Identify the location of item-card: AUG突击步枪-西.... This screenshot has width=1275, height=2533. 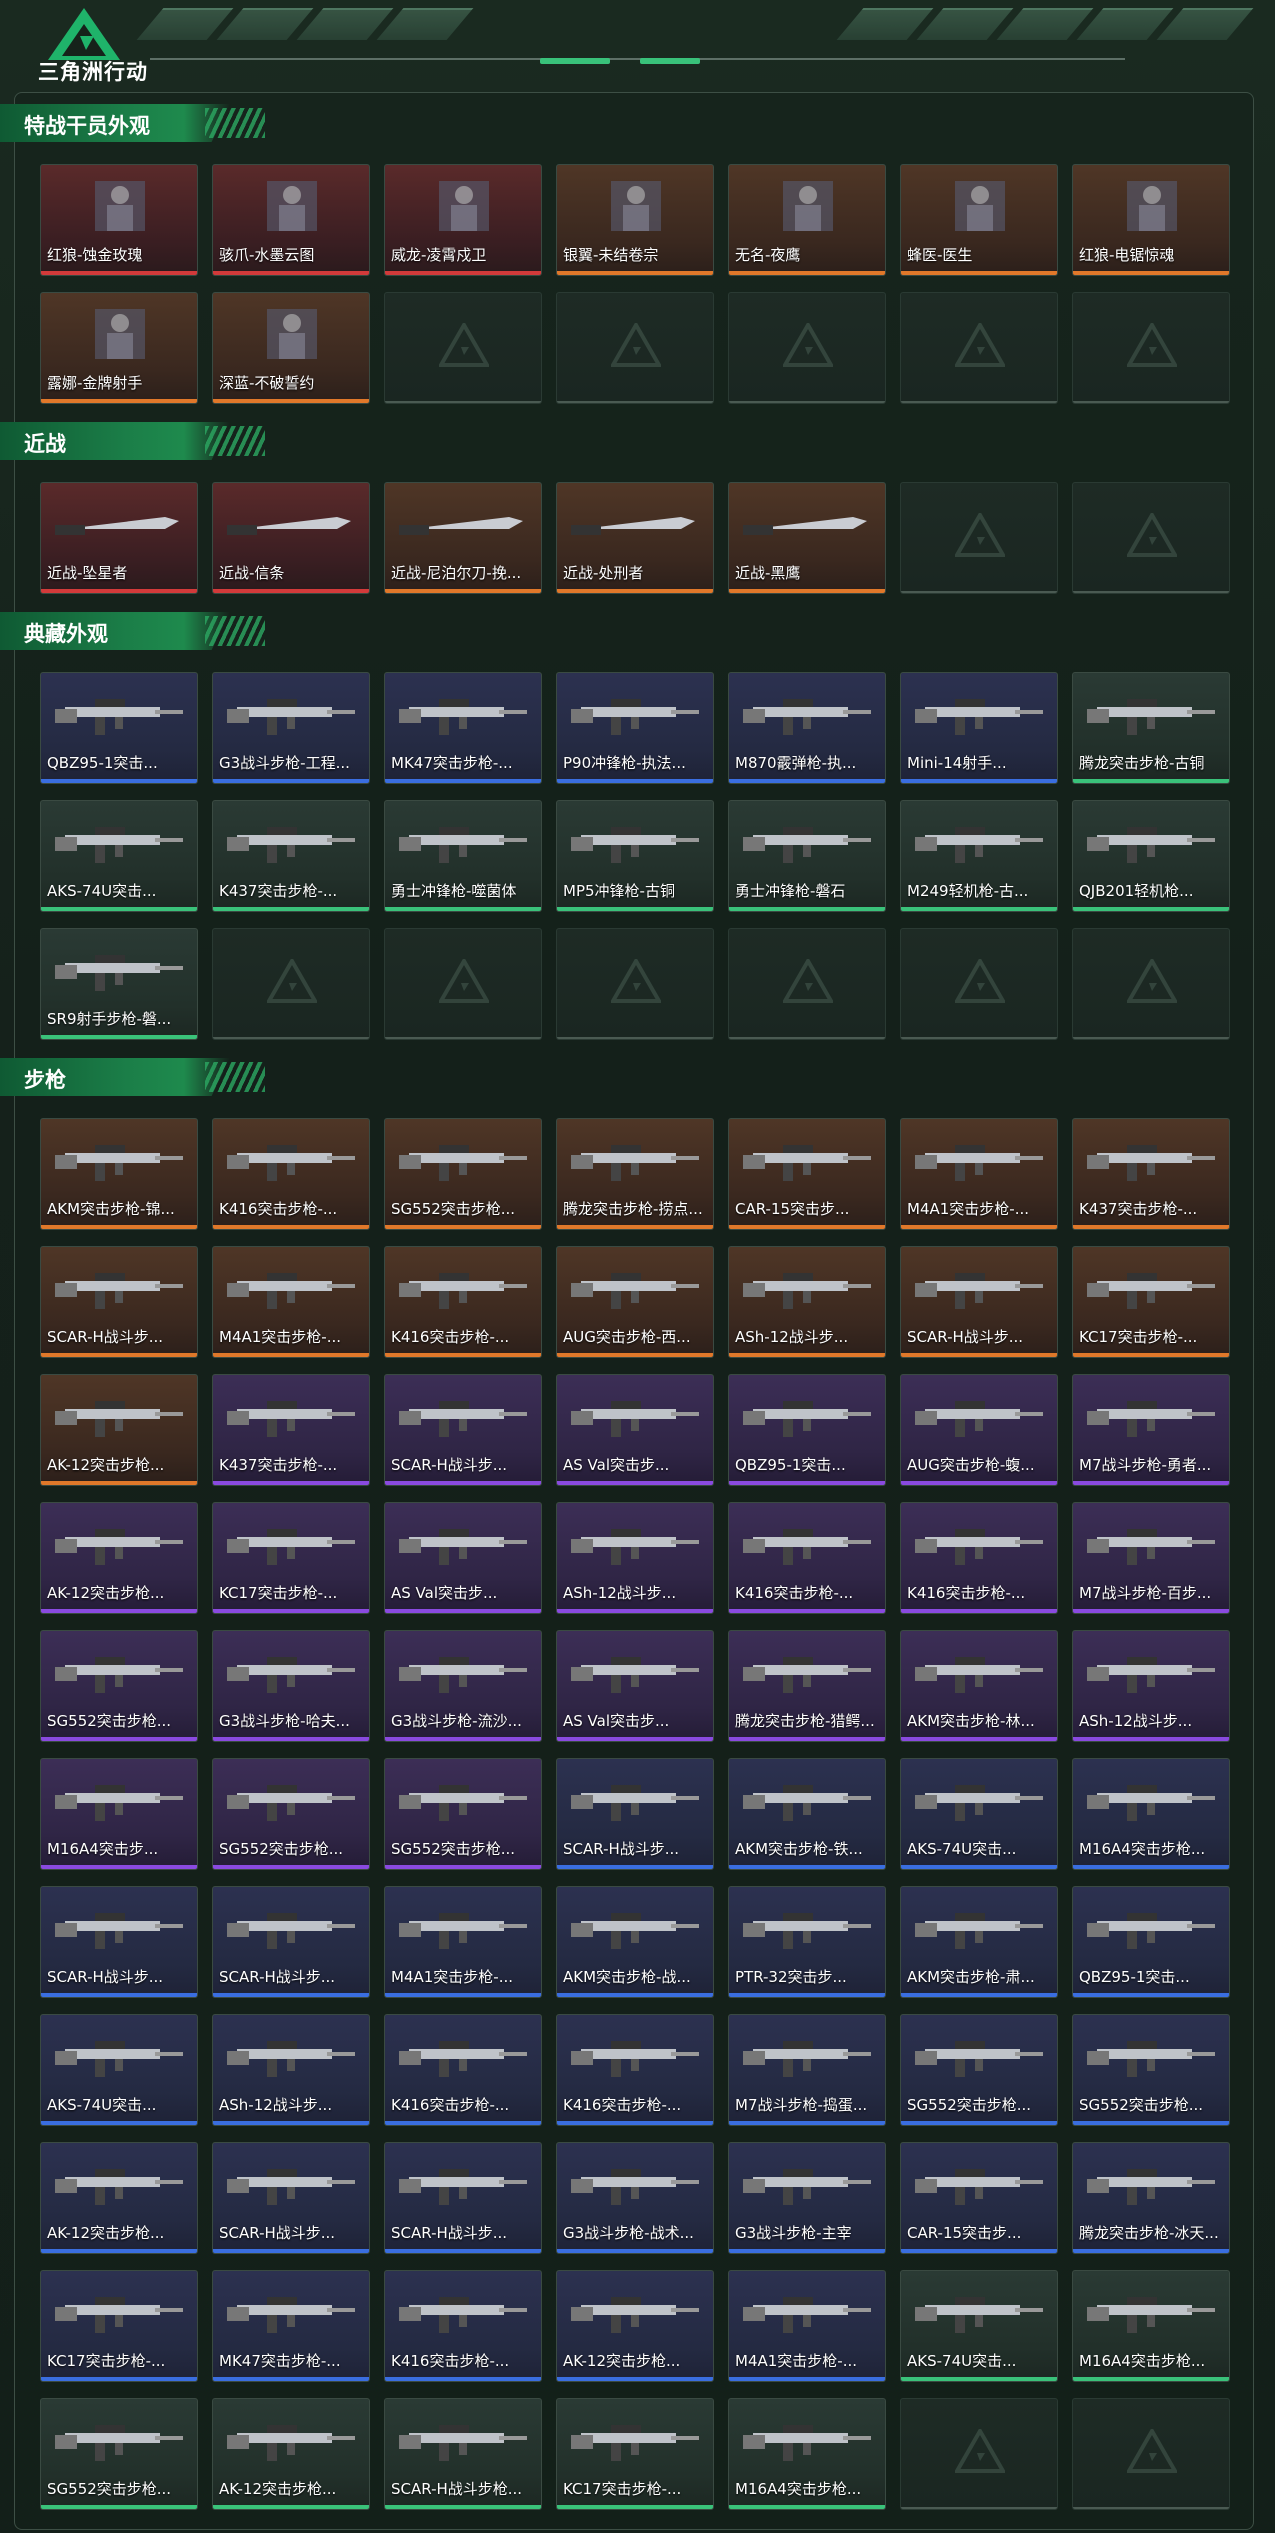
(635, 1302).